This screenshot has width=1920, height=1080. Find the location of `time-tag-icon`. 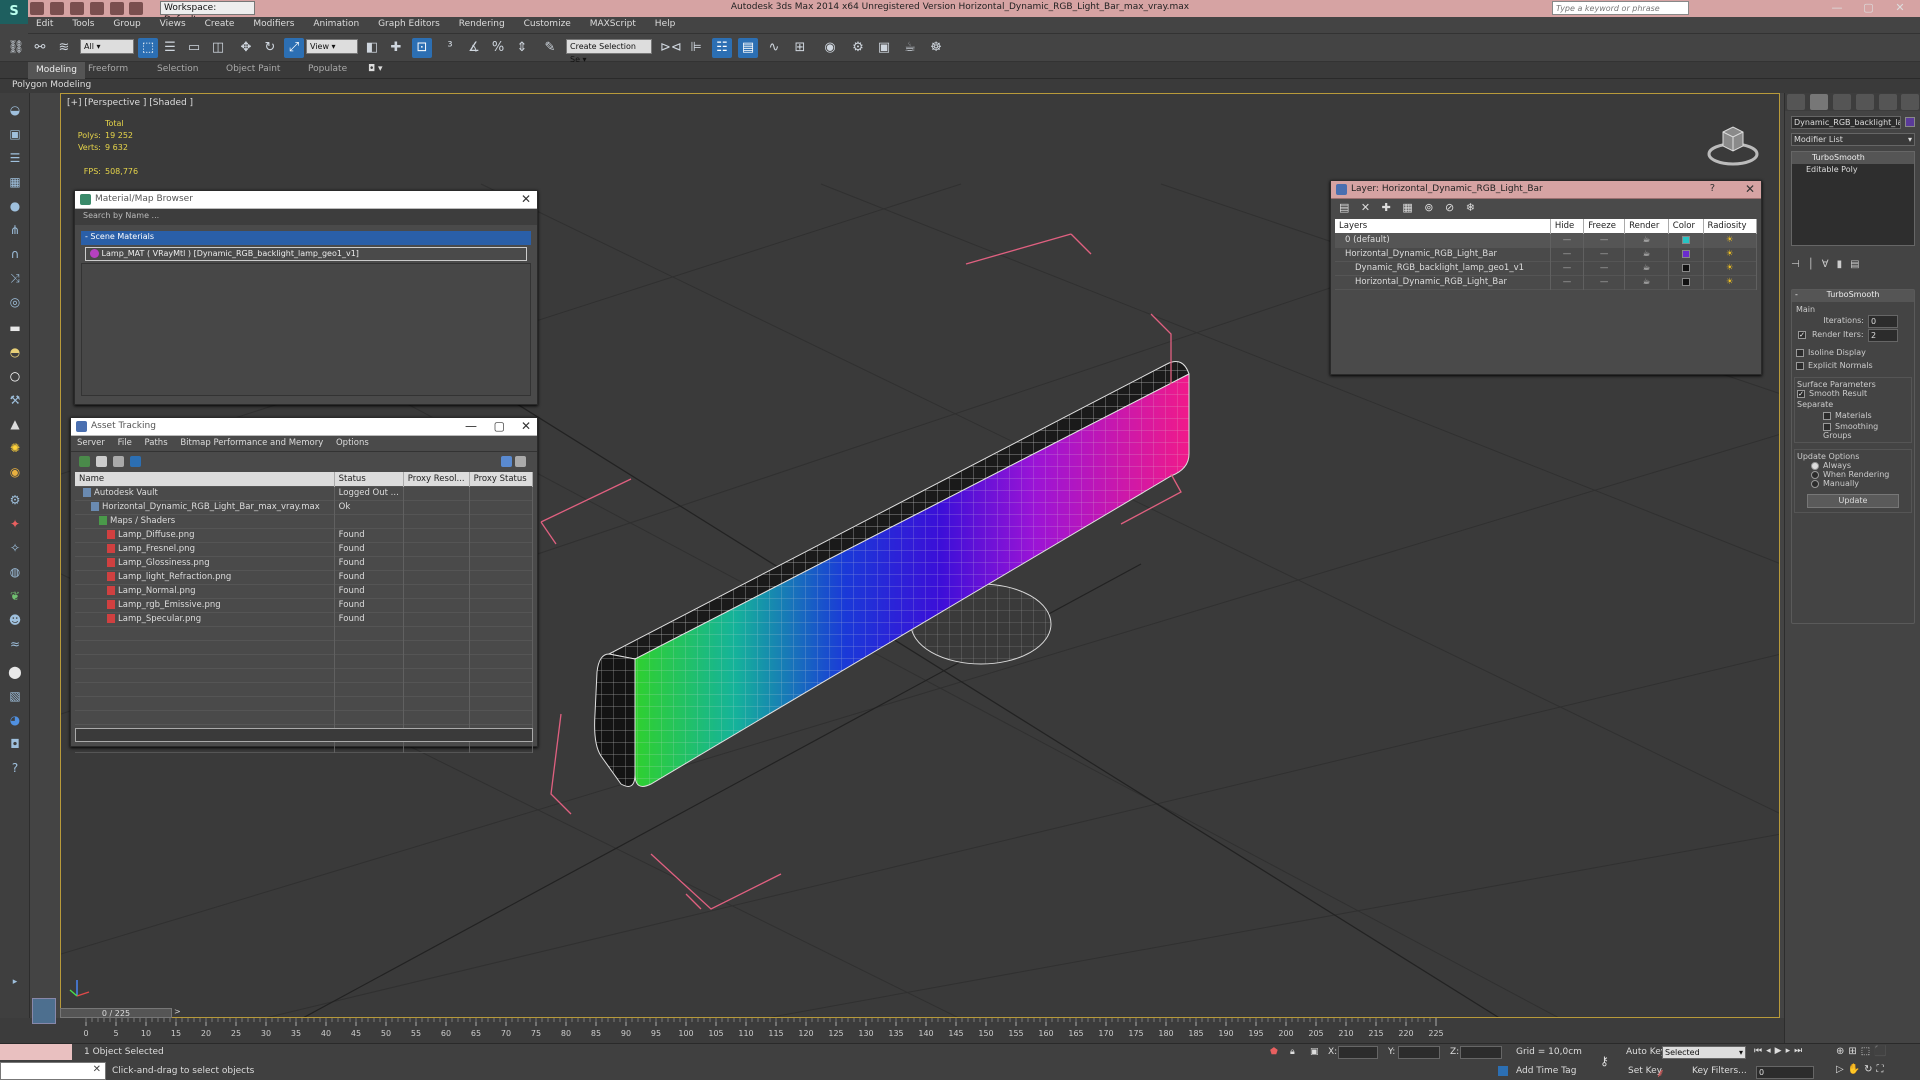

time-tag-icon is located at coordinates (1503, 1071).